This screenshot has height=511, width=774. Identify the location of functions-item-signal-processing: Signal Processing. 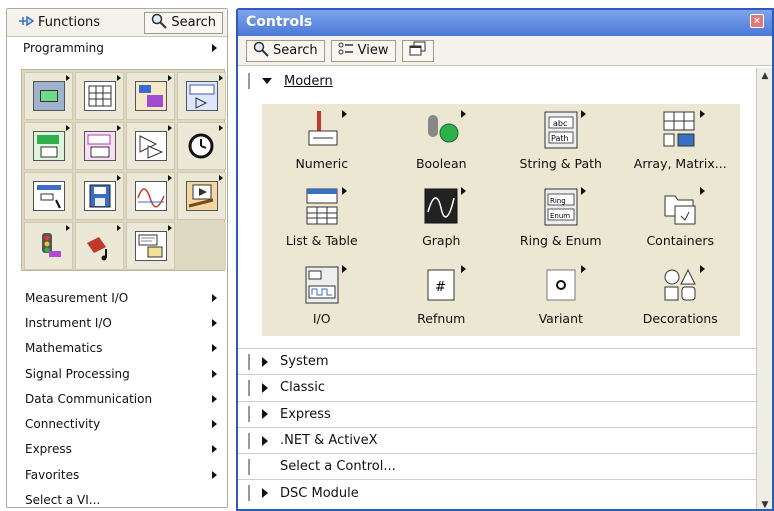
(117, 373).